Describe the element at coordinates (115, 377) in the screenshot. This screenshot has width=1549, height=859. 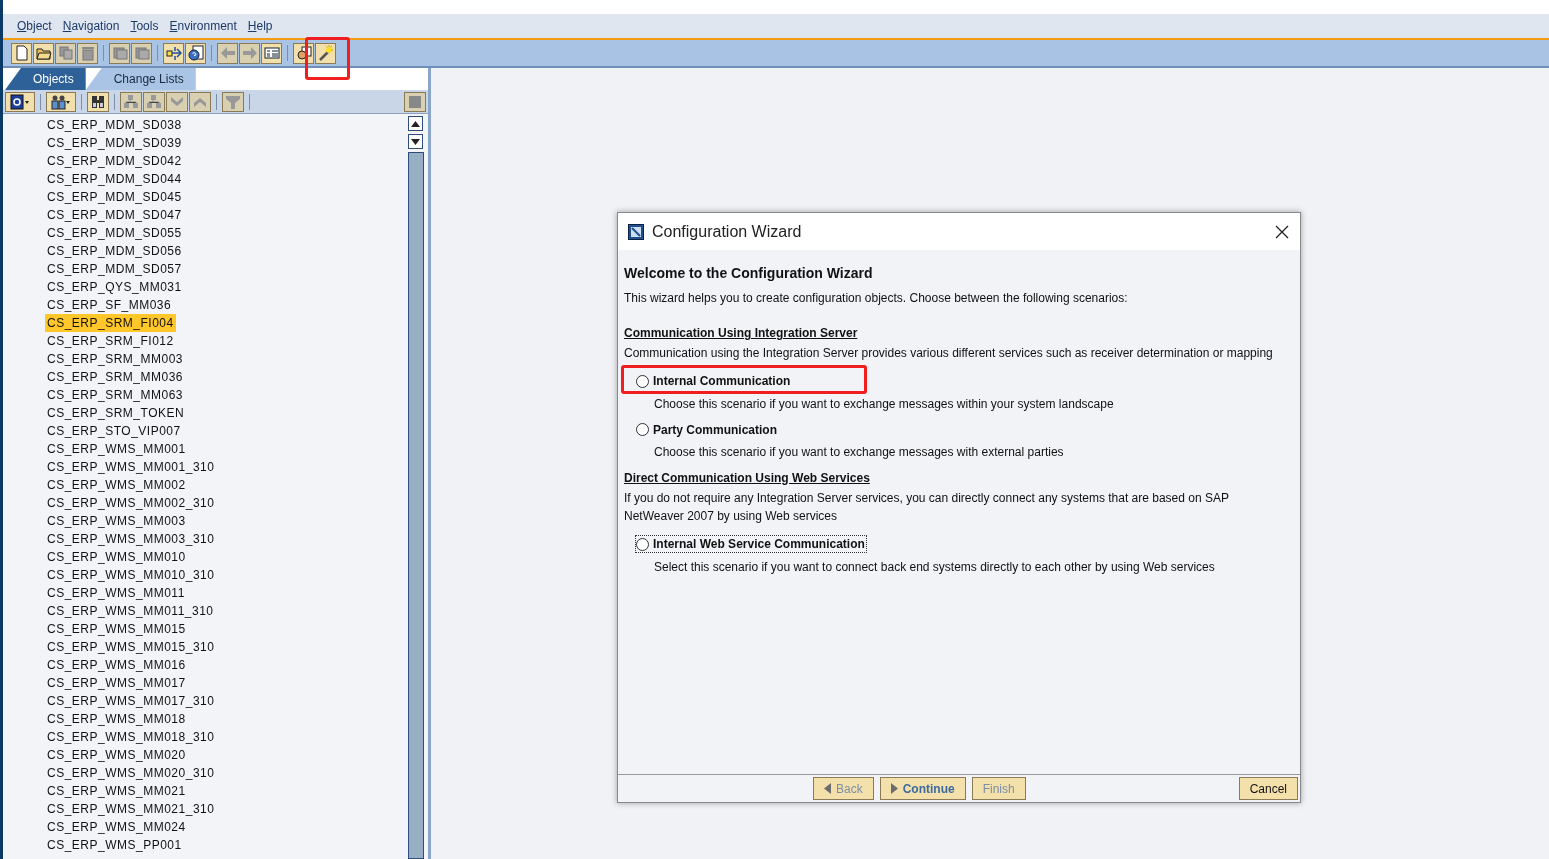
I see `tree-entry: CS_ERP_SRM_MM036` at that location.